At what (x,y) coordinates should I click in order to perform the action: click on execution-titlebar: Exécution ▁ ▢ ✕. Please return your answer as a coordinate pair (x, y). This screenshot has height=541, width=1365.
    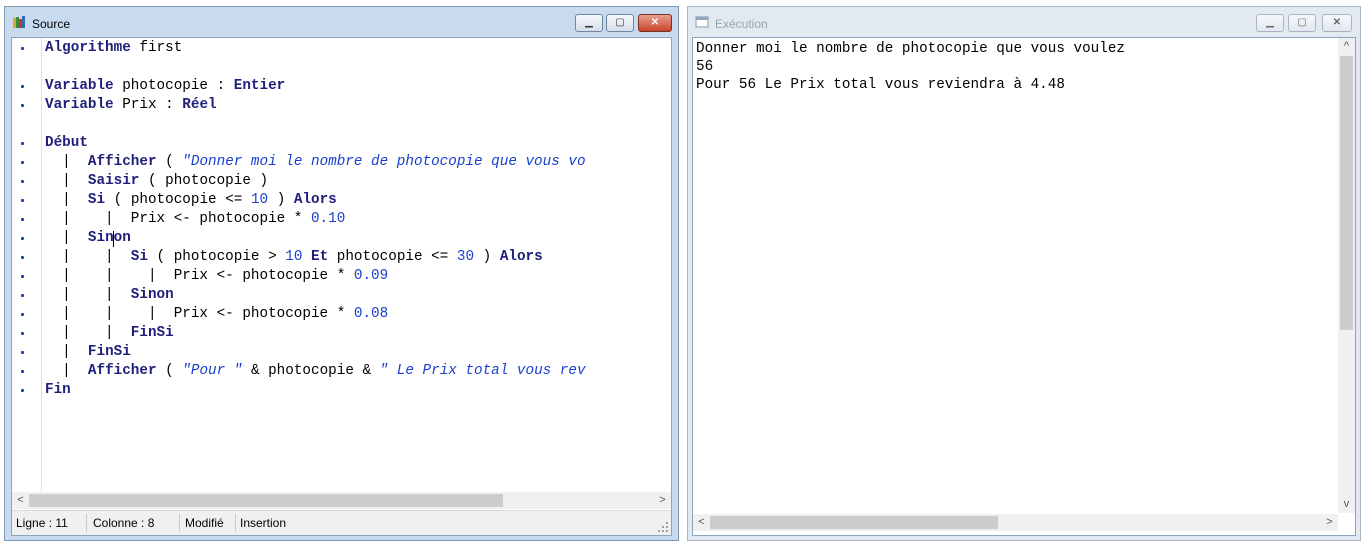
    Looking at the image, I should click on (1024, 22).